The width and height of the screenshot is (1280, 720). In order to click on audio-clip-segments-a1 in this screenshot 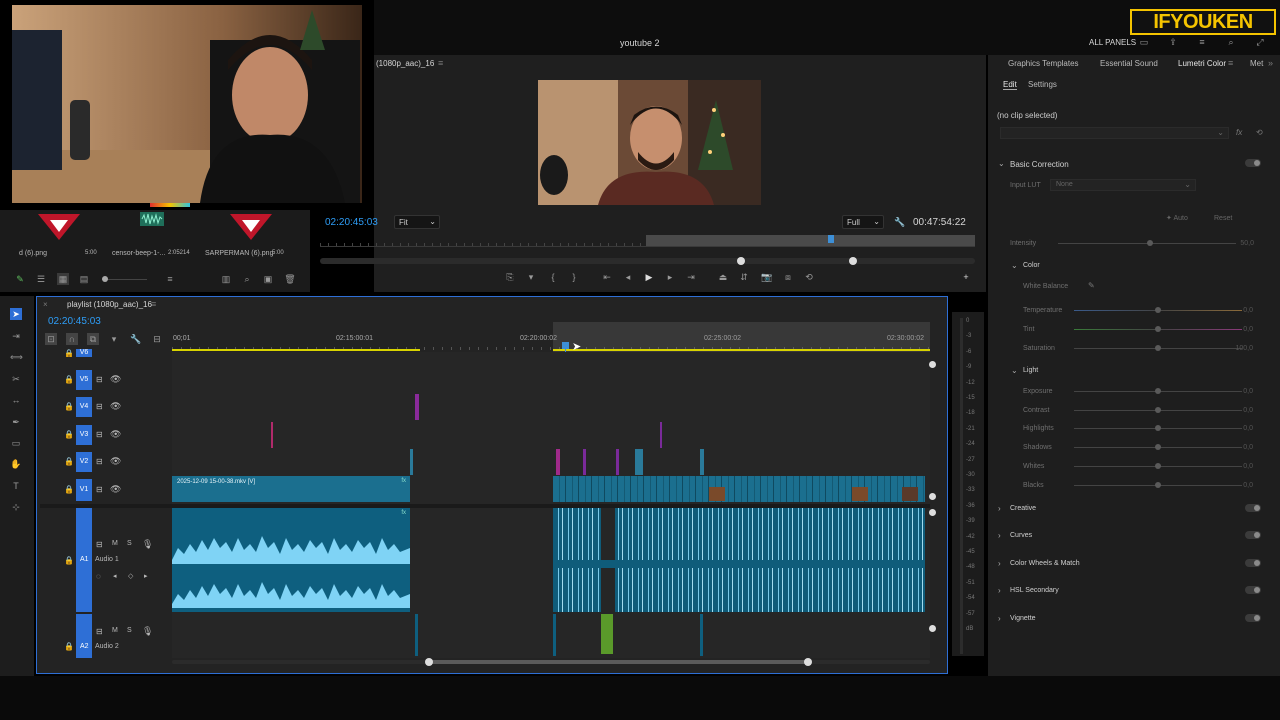, I will do `click(739, 560)`.